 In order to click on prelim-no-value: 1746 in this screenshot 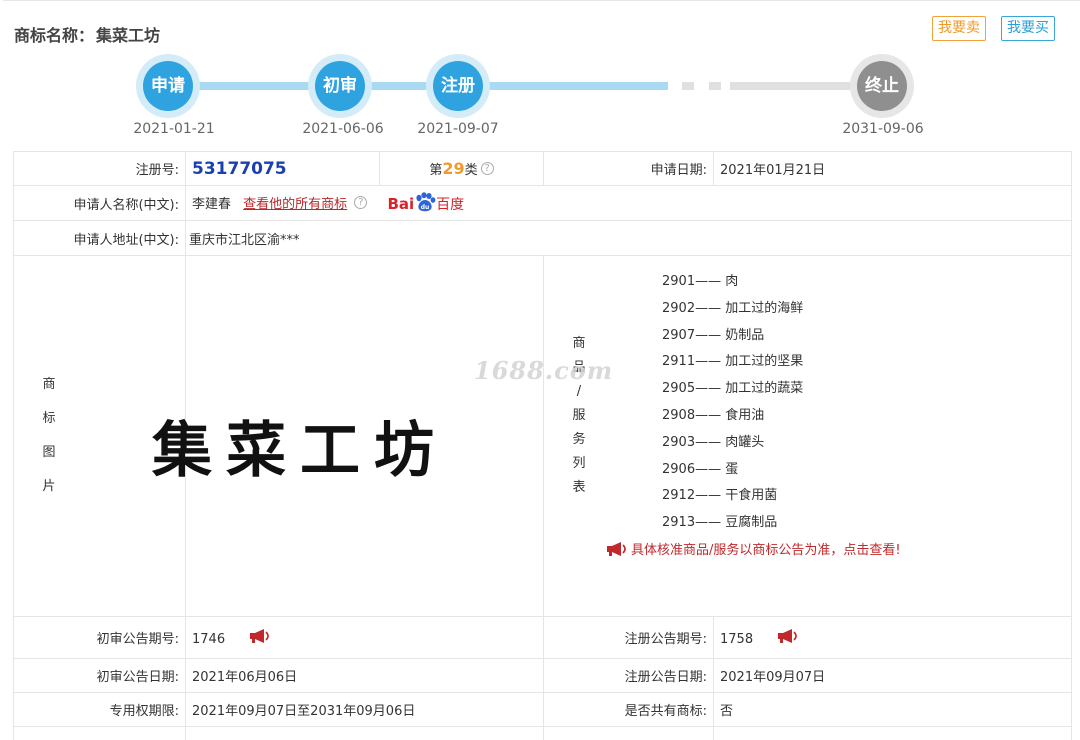, I will do `click(209, 639)`.